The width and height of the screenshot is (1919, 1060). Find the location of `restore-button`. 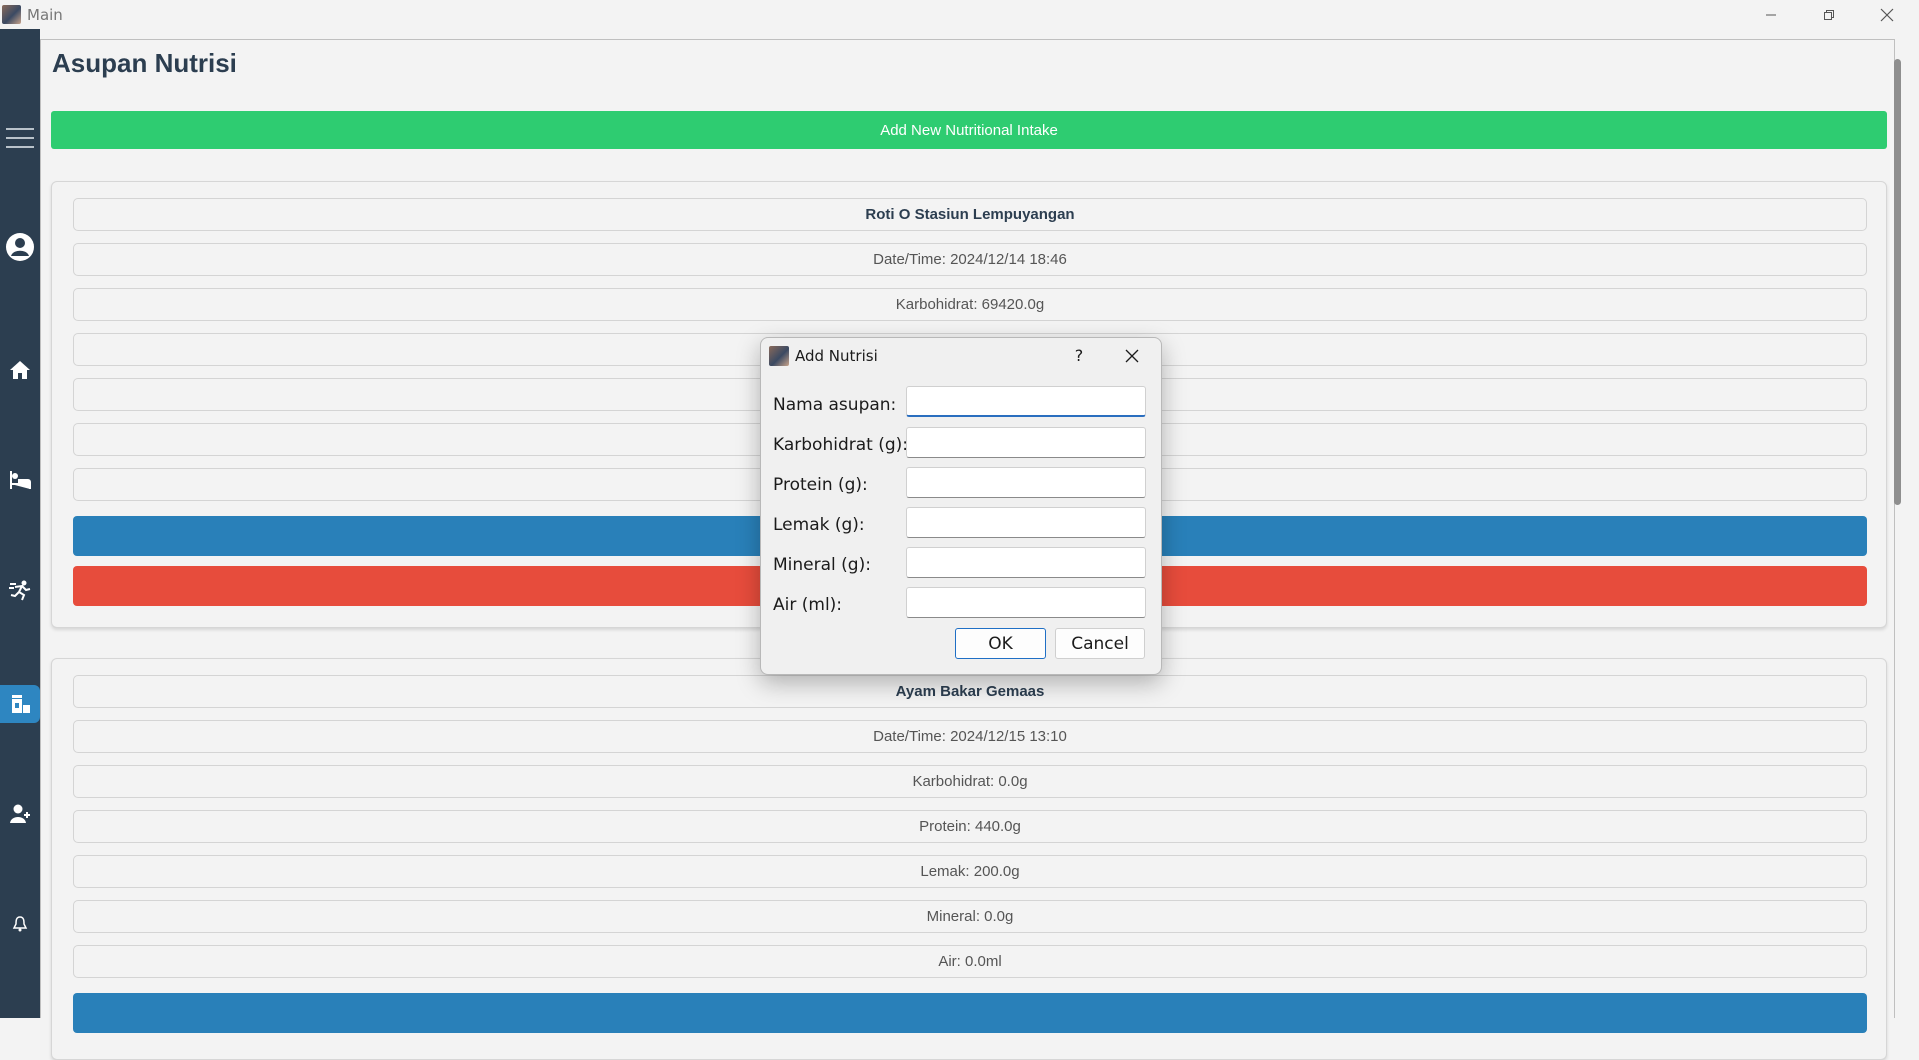

restore-button is located at coordinates (1829, 14).